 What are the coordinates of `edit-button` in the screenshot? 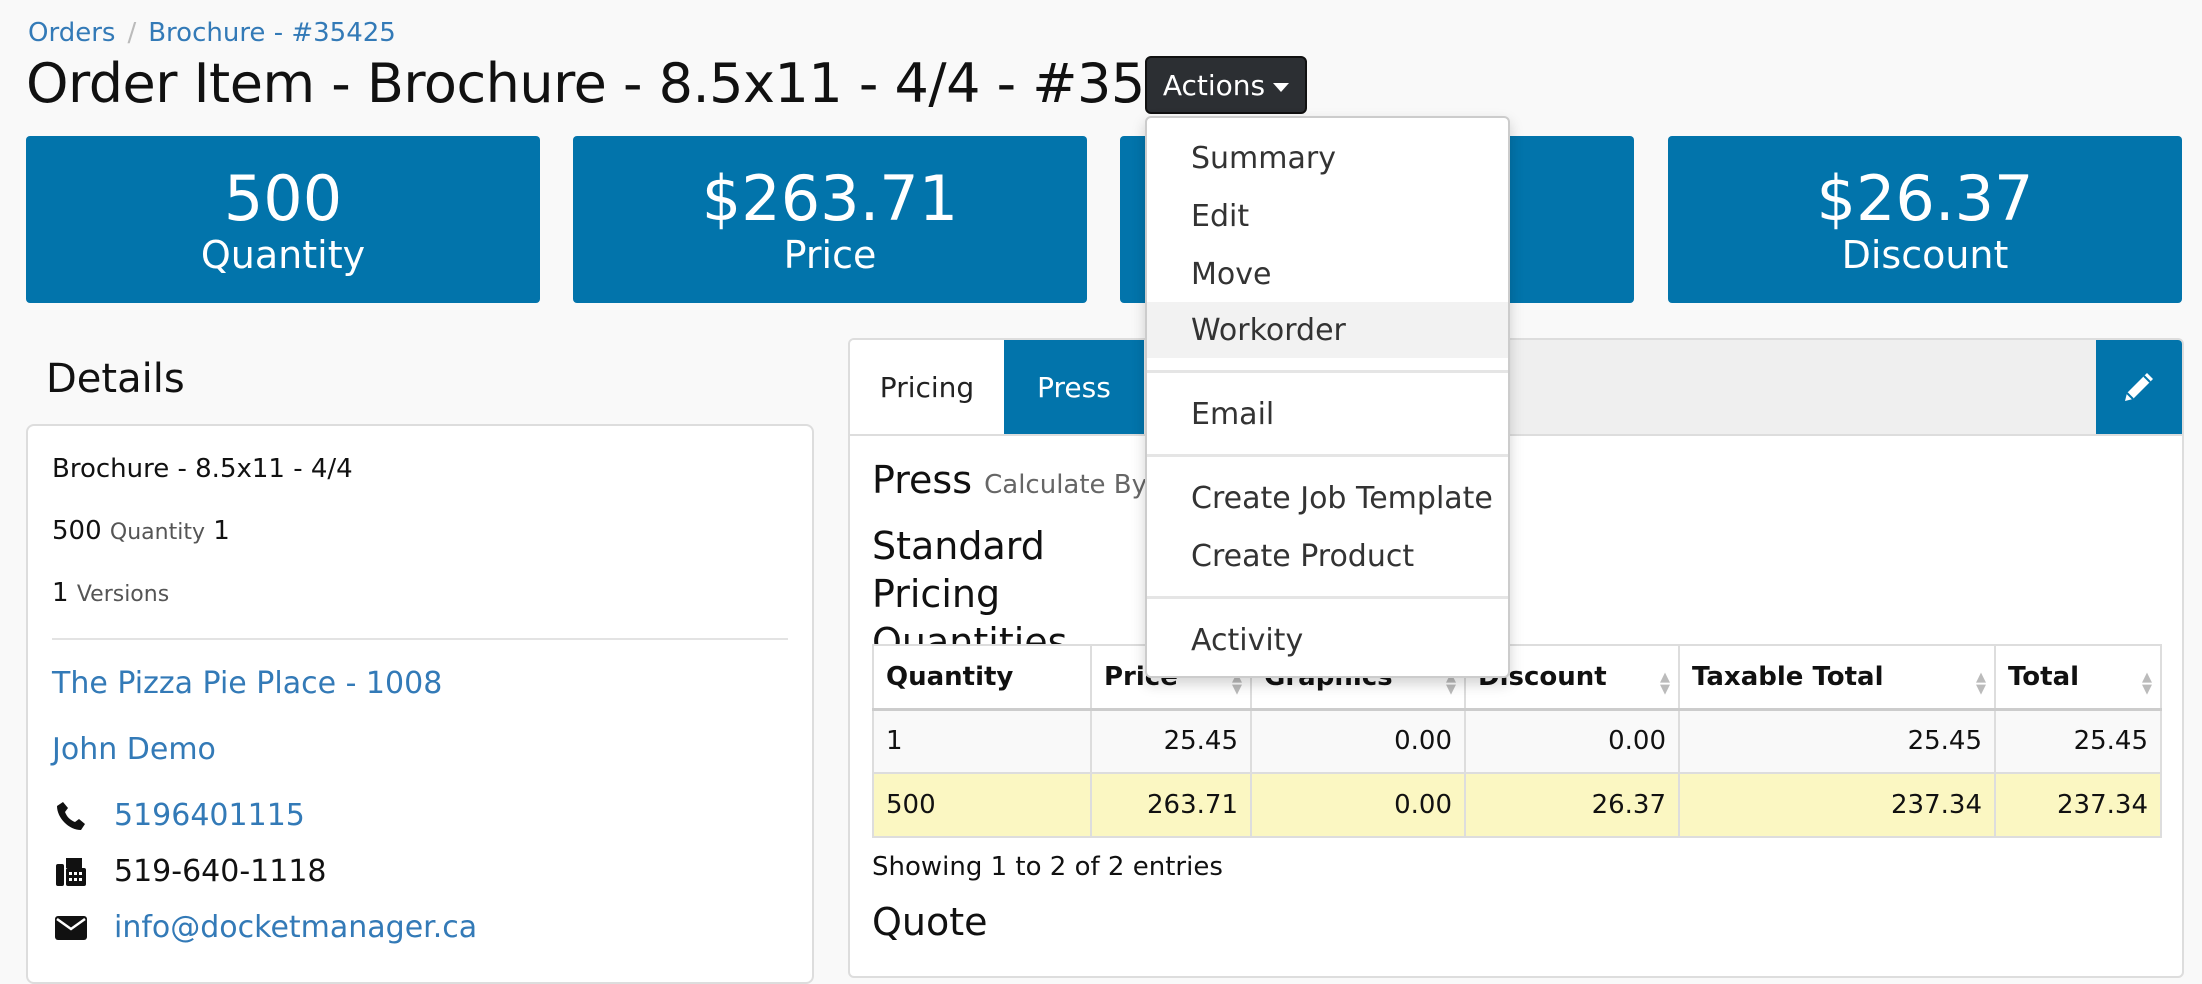 It's located at (2139, 387).